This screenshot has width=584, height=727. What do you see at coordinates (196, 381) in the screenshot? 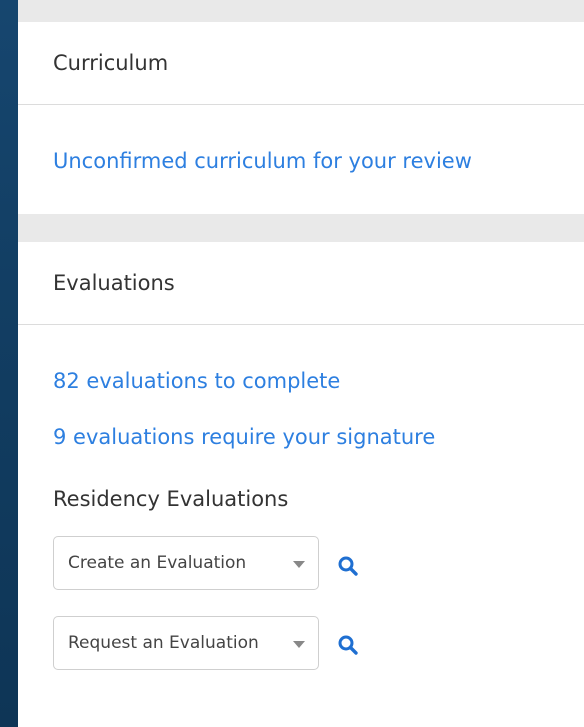
I see `evaluations-to-complete-link: 82 evaluations to complete` at bounding box center [196, 381].